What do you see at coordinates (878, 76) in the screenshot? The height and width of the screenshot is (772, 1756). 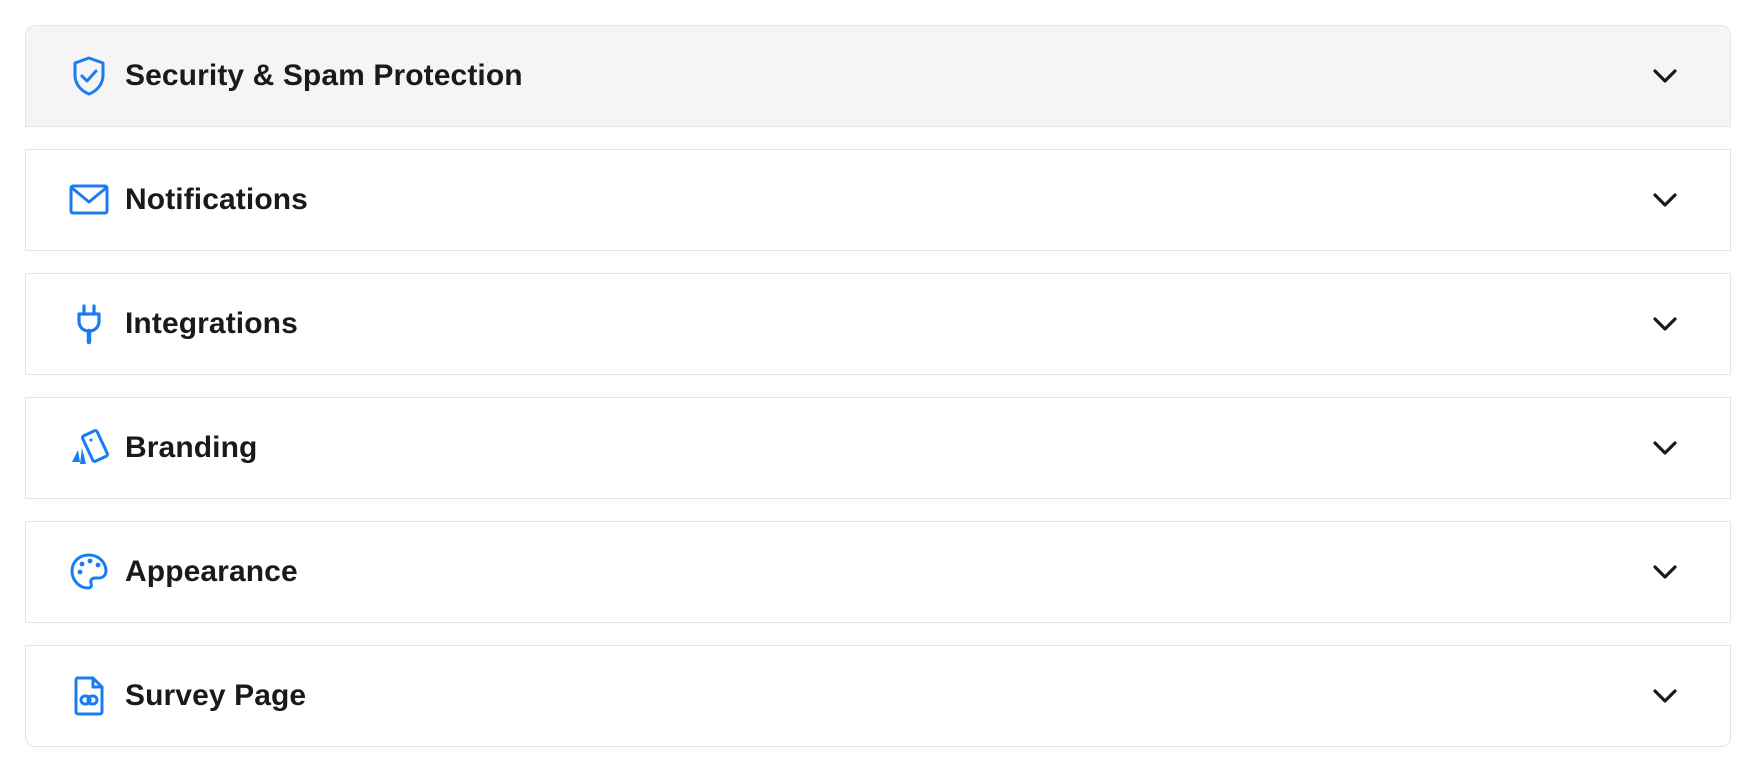 I see `accordion-section-security: Security & Spam Protection` at bounding box center [878, 76].